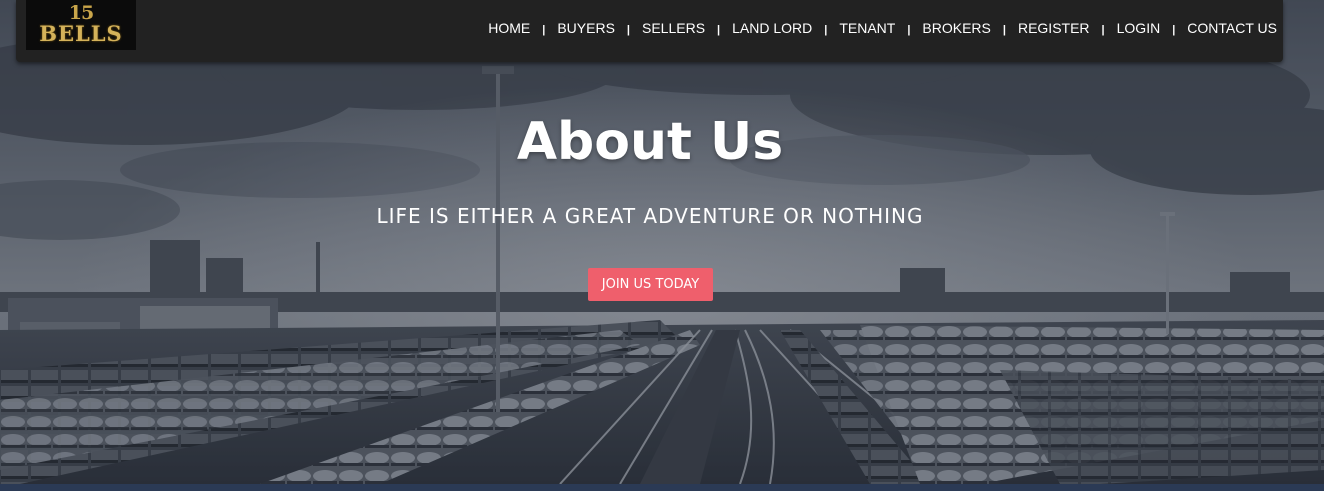 Image resolution: width=1324 pixels, height=491 pixels. What do you see at coordinates (509, 28) in the screenshot?
I see `nav-home: HOME` at bounding box center [509, 28].